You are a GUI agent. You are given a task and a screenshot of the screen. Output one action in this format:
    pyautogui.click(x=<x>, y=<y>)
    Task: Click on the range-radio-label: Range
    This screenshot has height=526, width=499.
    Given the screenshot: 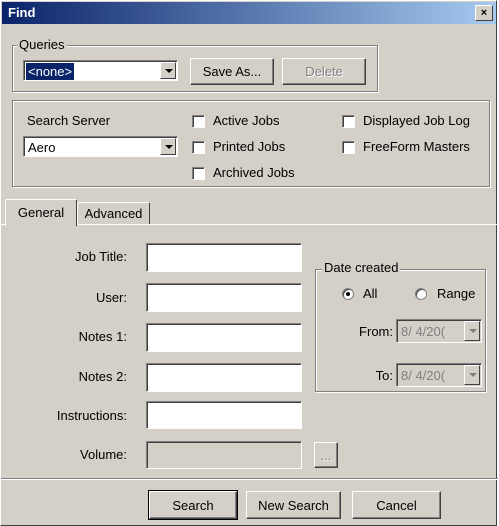 What is the action you would take?
    pyautogui.click(x=456, y=293)
    